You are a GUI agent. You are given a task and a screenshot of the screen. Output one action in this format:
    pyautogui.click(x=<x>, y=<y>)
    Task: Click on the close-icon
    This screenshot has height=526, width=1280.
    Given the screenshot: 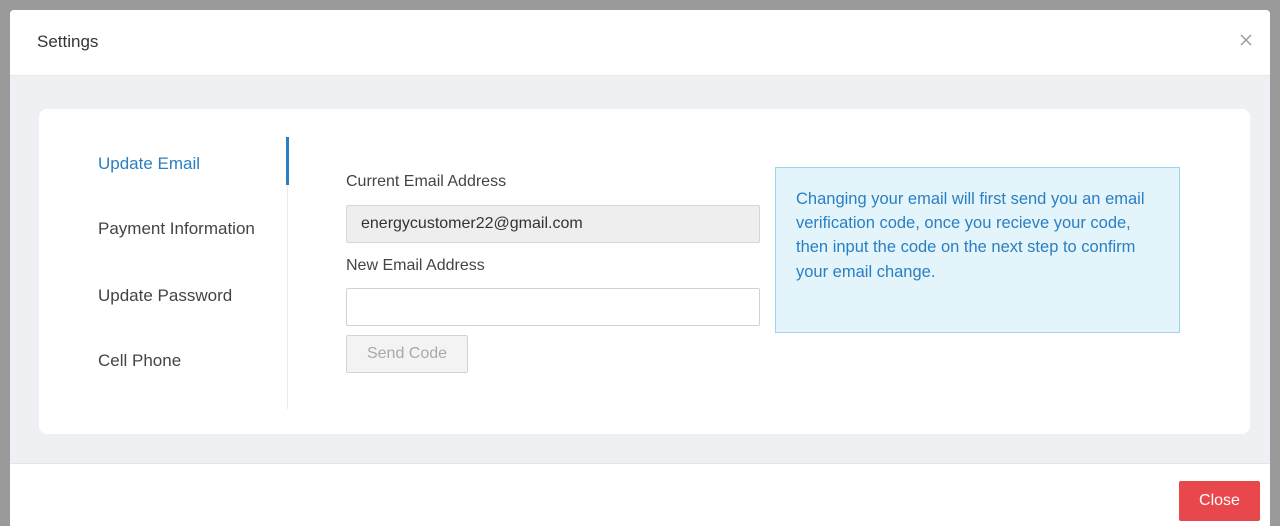 What is the action you would take?
    pyautogui.click(x=1246, y=40)
    